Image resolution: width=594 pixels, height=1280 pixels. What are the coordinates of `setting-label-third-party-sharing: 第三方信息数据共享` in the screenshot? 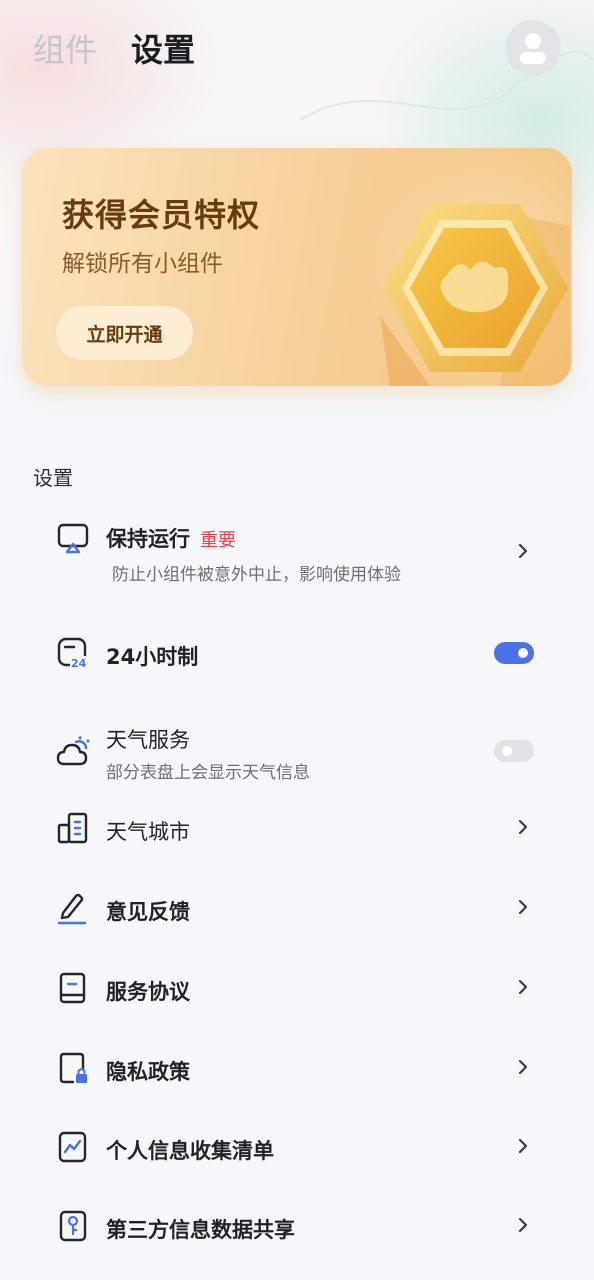 It's located at (200, 1230).